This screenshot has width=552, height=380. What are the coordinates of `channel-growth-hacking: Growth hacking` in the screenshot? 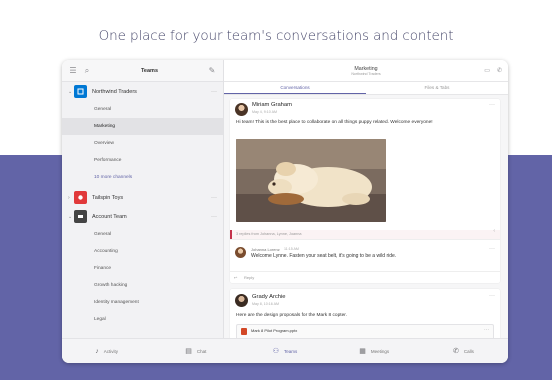 It's located at (142, 285).